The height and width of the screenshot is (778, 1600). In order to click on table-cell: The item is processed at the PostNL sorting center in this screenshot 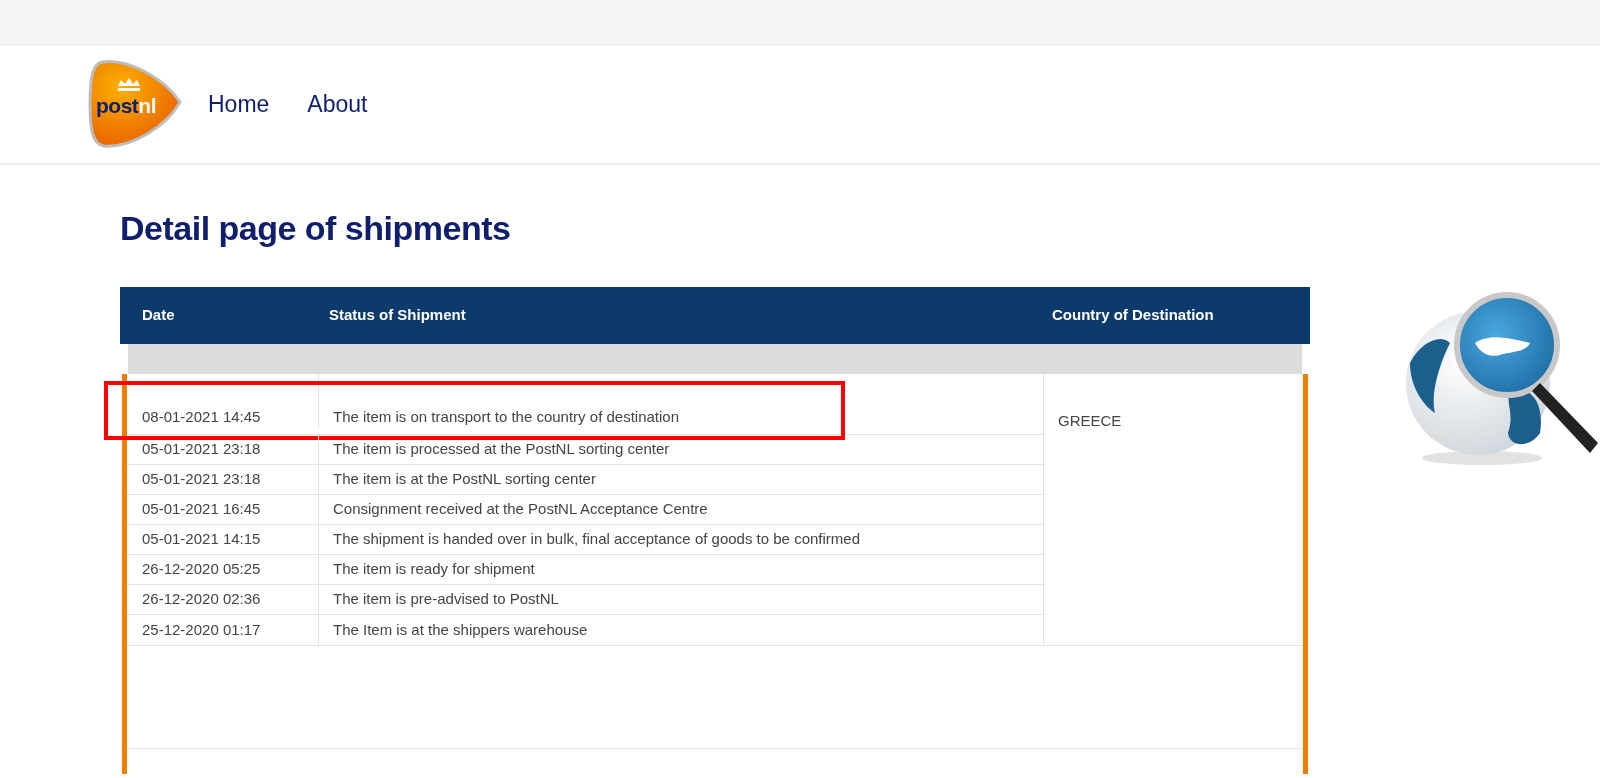, I will do `click(501, 449)`.